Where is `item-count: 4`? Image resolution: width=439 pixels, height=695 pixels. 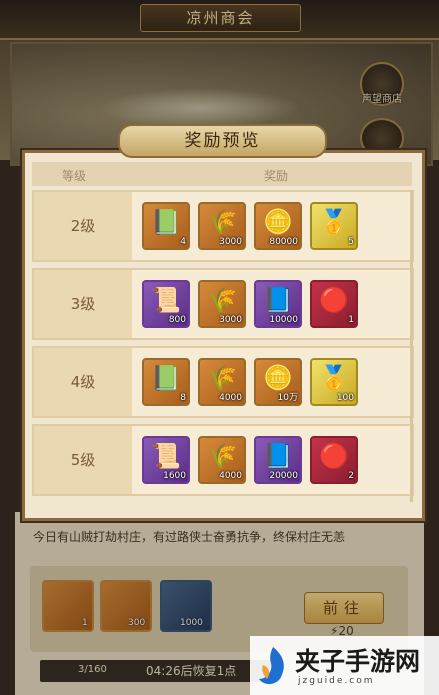 item-count: 4 is located at coordinates (183, 242).